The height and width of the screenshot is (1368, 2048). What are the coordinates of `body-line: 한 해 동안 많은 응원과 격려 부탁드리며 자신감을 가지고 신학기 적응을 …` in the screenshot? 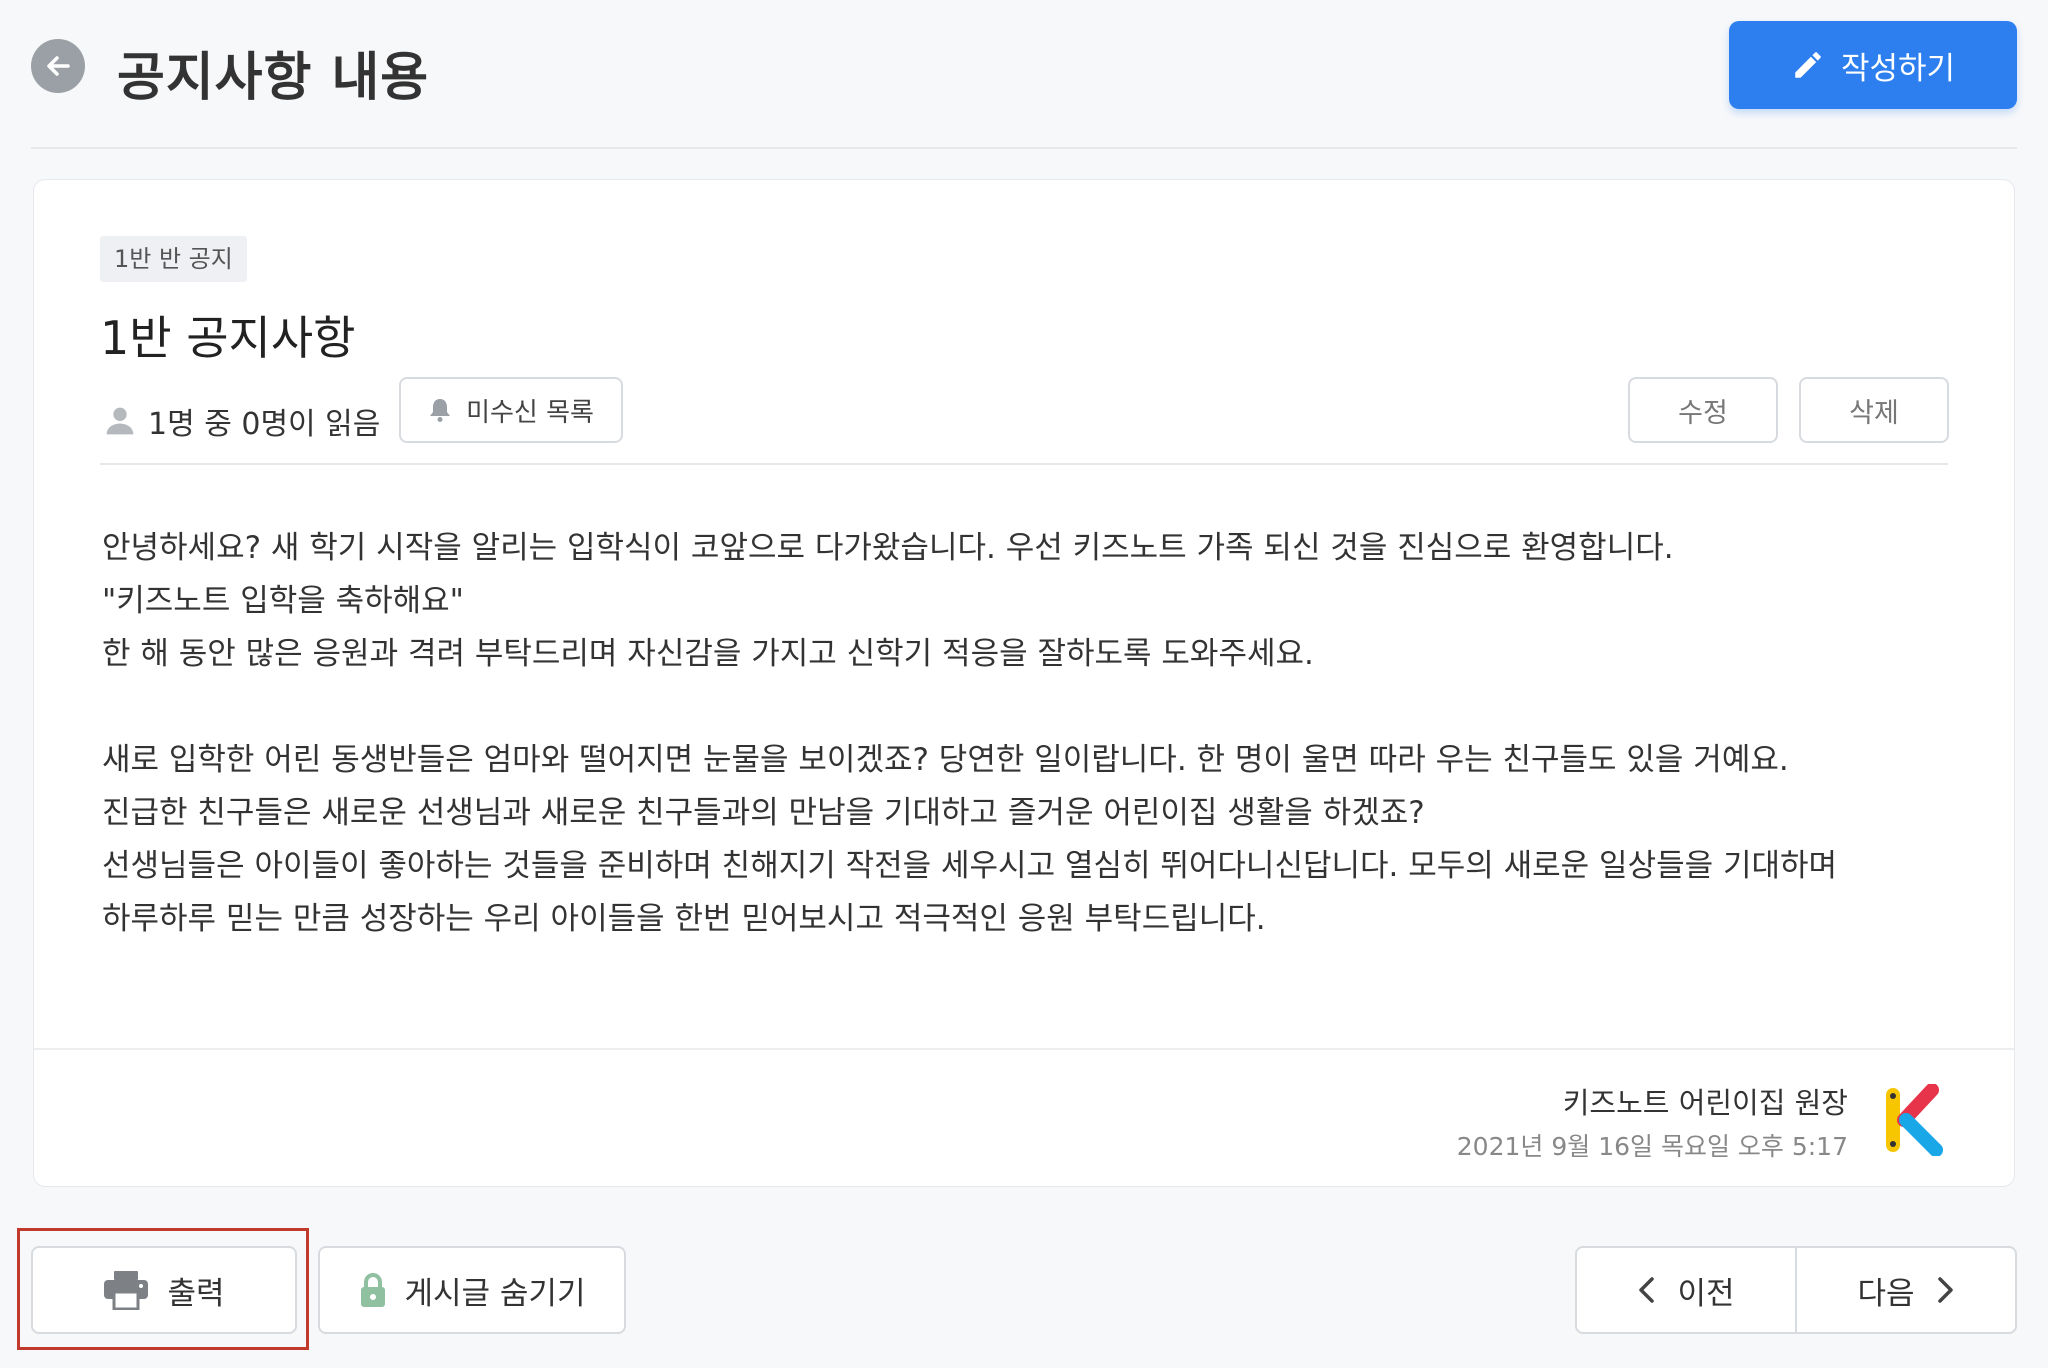 It's located at (708, 654).